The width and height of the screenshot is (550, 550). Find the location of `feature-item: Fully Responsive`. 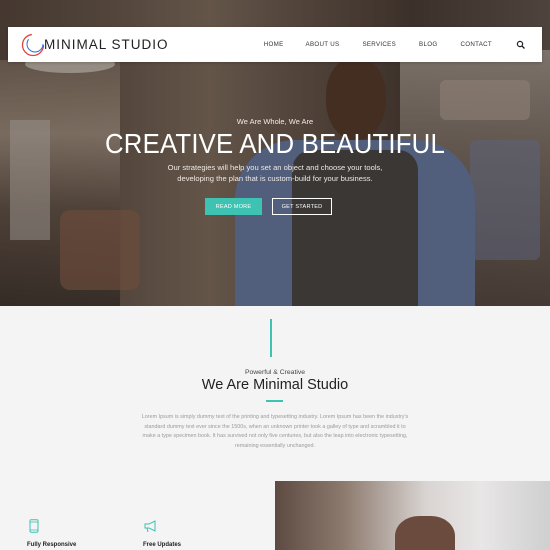

feature-item: Fully Responsive is located at coordinates (51, 533).